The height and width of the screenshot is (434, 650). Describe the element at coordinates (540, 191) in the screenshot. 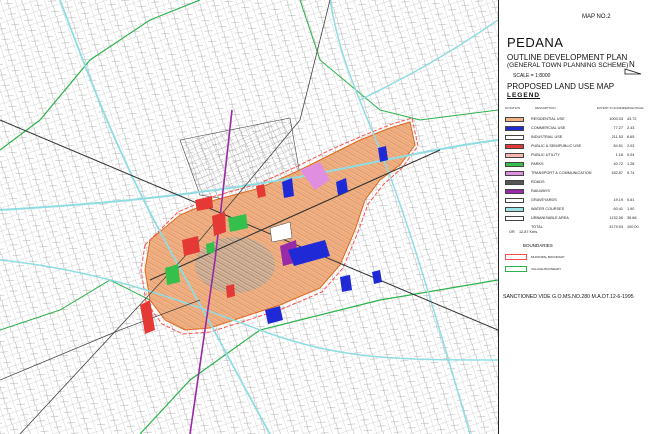

I see `legend-label: RAILWAYS` at that location.